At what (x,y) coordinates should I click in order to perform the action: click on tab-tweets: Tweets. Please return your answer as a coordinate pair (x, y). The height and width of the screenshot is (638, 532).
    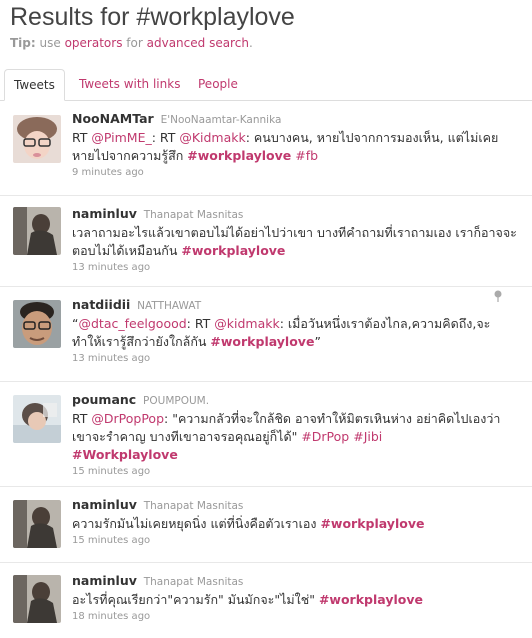
    Looking at the image, I should click on (34, 85).